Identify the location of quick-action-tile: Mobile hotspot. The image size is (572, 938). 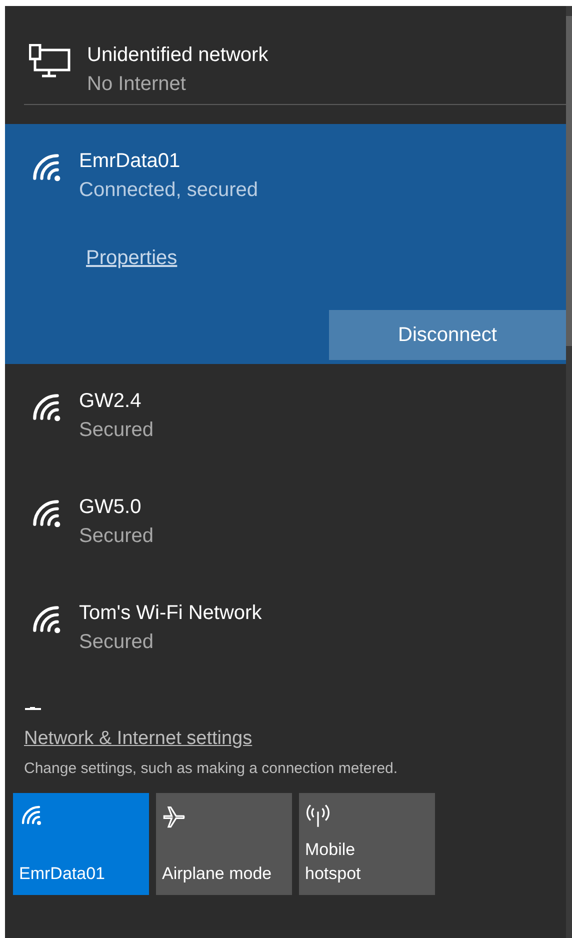
(367, 844).